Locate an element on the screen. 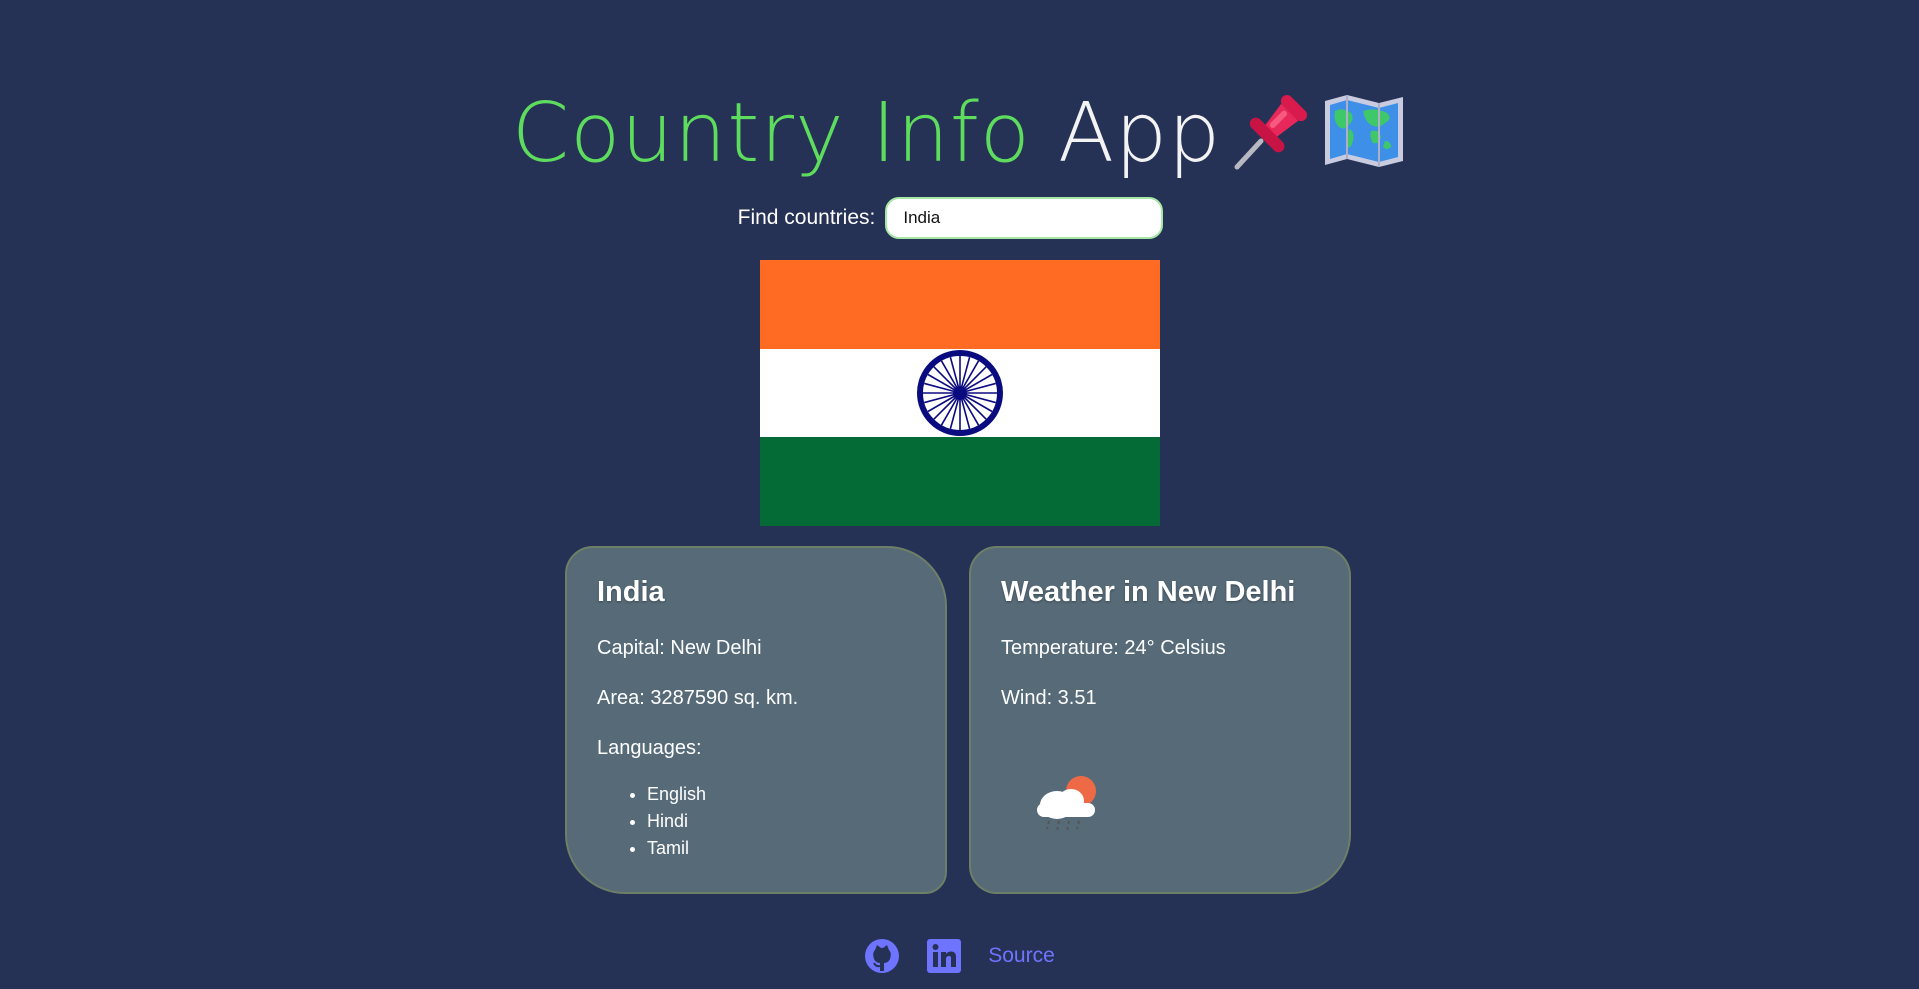 The image size is (1919, 989). title-accent: Country Info is located at coordinates (771, 133).